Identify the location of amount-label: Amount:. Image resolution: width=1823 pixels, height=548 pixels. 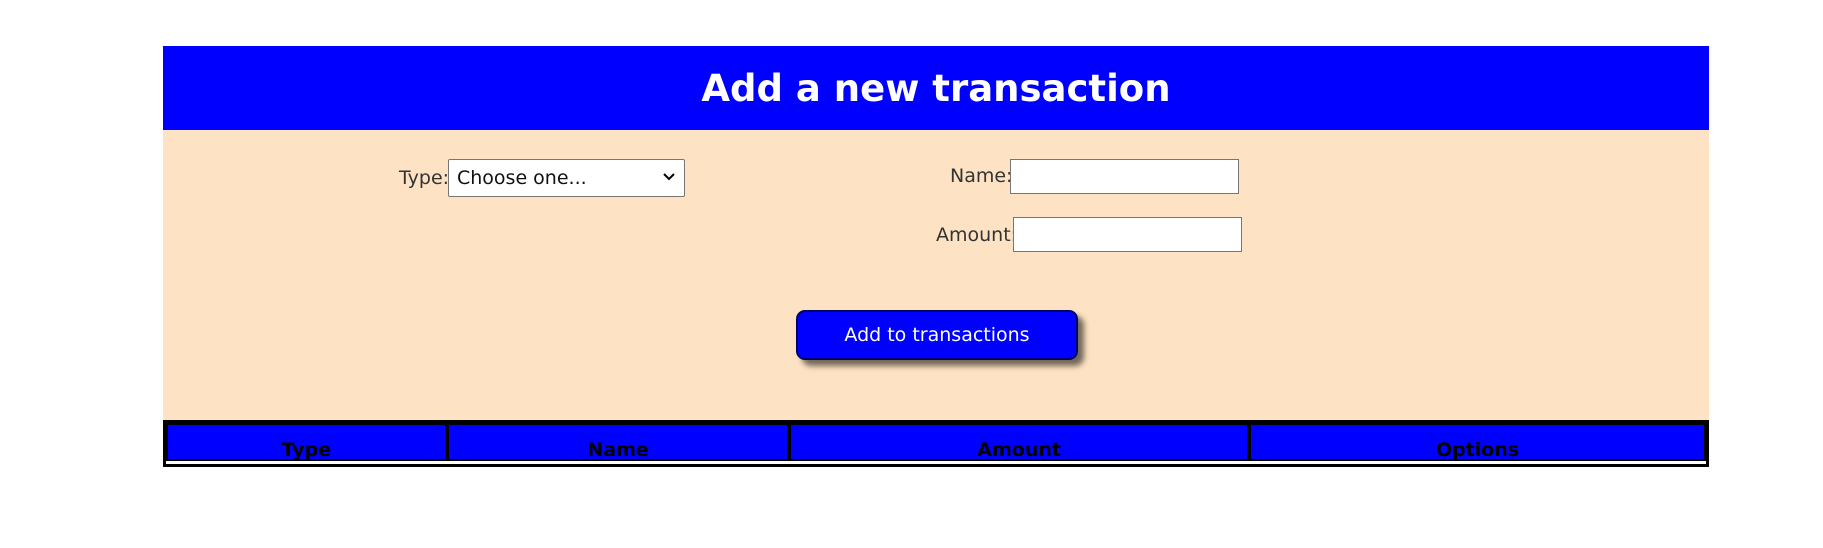
(977, 235).